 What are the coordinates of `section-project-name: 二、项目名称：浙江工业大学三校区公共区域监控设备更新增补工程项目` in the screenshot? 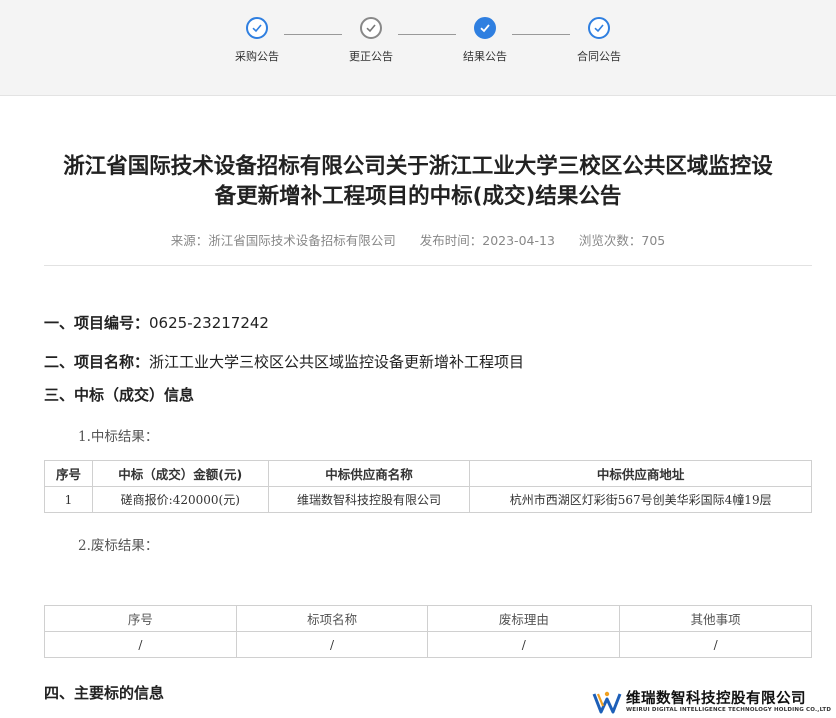 It's located at (284, 361).